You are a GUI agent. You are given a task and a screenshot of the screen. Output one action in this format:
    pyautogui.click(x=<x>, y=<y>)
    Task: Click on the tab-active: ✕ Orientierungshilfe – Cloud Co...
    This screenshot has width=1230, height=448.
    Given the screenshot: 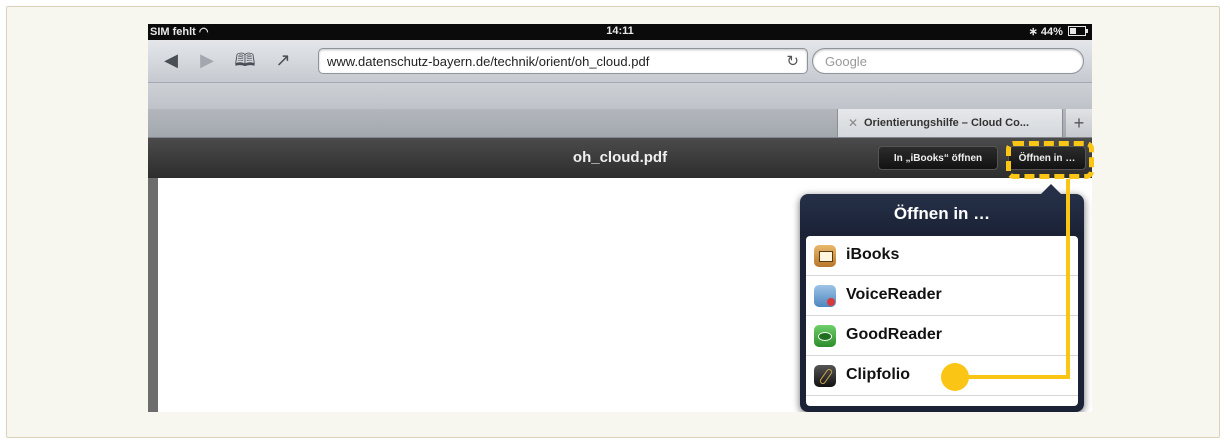 What is the action you would take?
    pyautogui.click(x=950, y=123)
    